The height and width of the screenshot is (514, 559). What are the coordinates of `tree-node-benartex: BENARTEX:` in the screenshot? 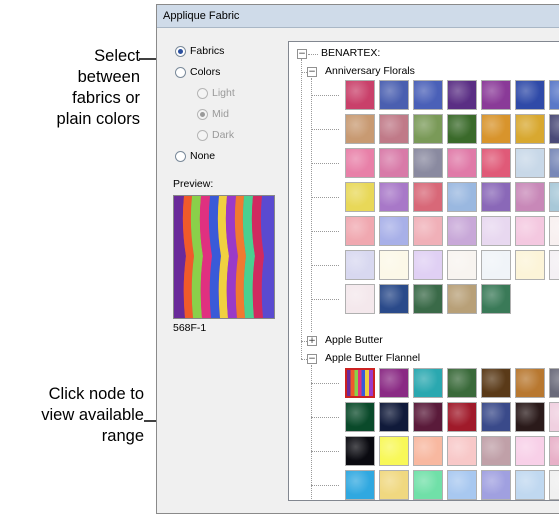 It's located at (350, 53).